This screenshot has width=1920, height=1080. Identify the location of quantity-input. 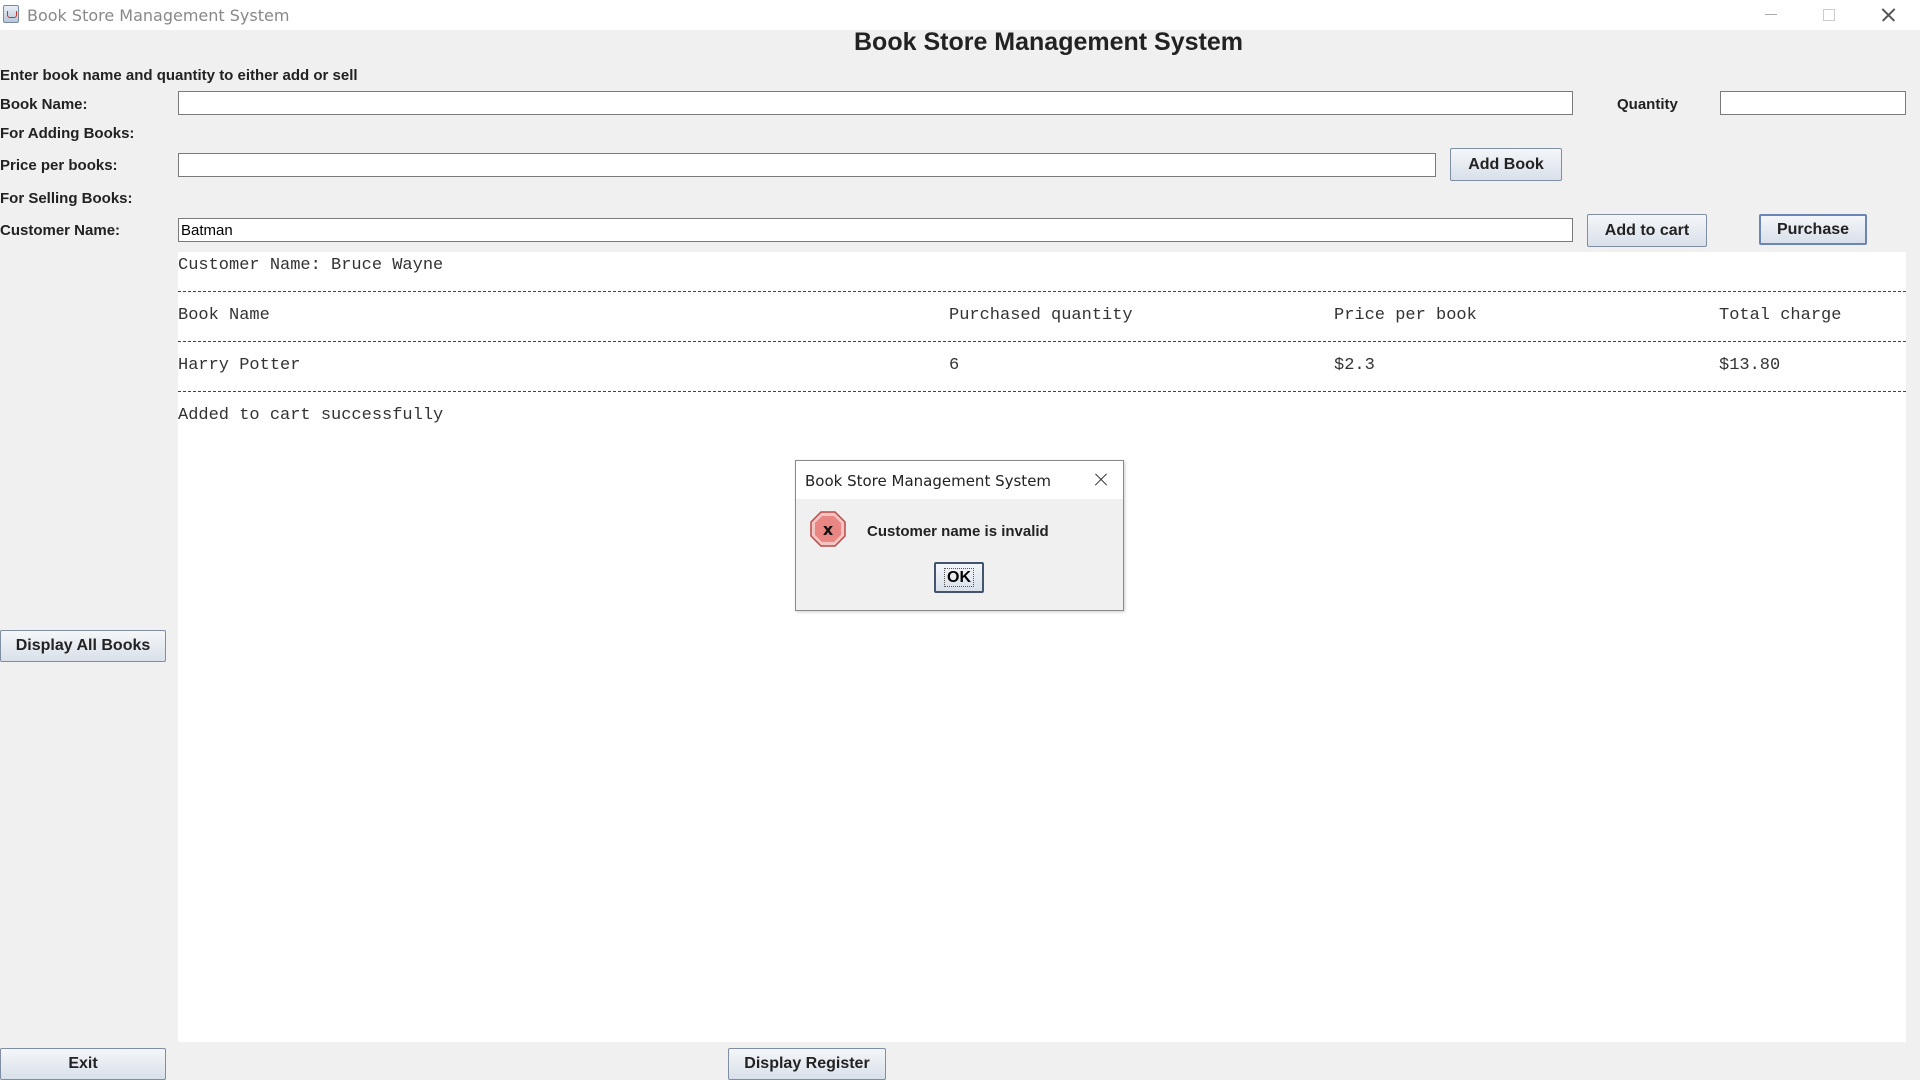
(1813, 103).